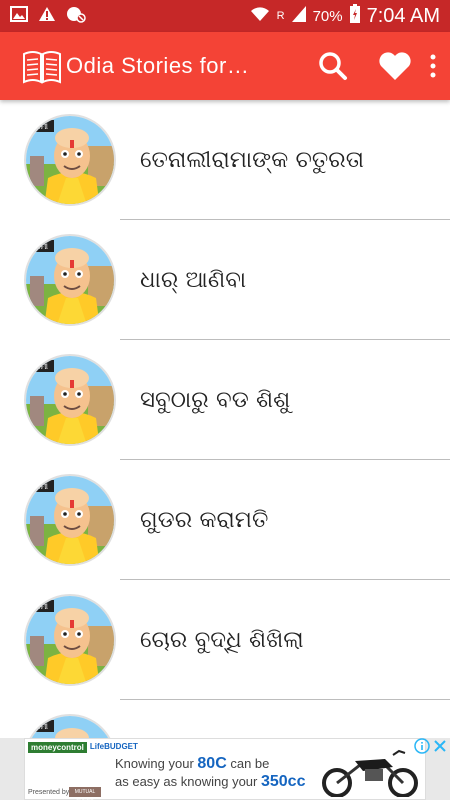 This screenshot has width=450, height=807. I want to click on ad-brand-moneycontrol: moneycontrol, so click(57, 747).